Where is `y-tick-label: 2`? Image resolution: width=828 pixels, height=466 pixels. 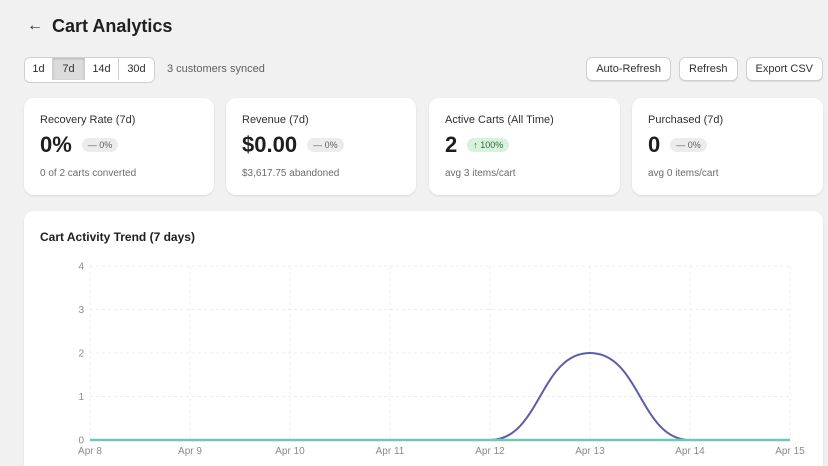 y-tick-label: 2 is located at coordinates (81, 354).